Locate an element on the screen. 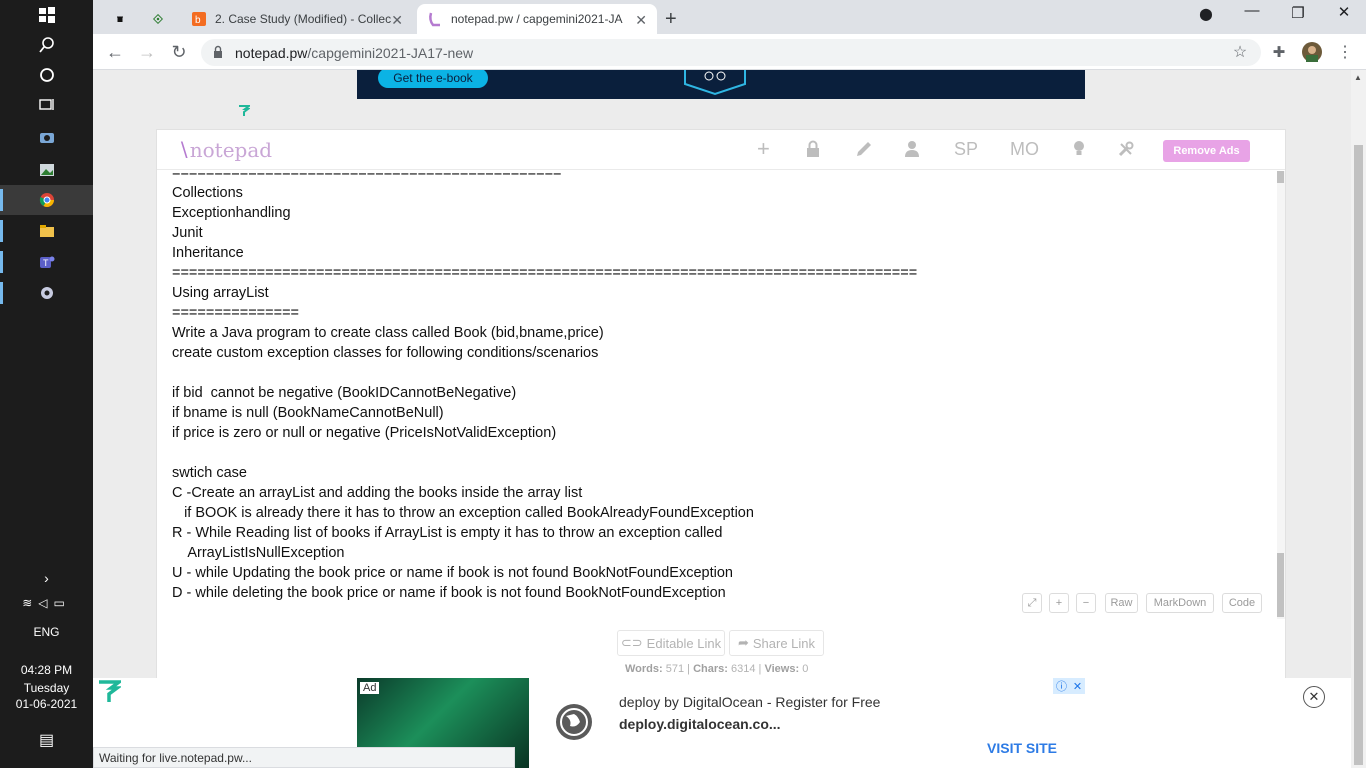 This screenshot has width=1366, height=768. tab-case-study: b 2. Case Study (Modified) - Collec ✕ is located at coordinates (297, 19).